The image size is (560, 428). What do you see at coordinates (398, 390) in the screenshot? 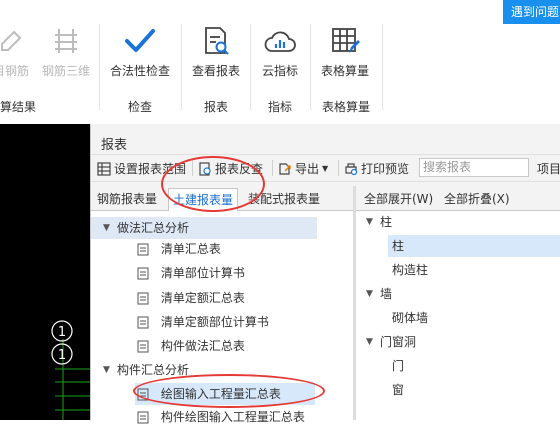
I see `tree-item: 窗` at bounding box center [398, 390].